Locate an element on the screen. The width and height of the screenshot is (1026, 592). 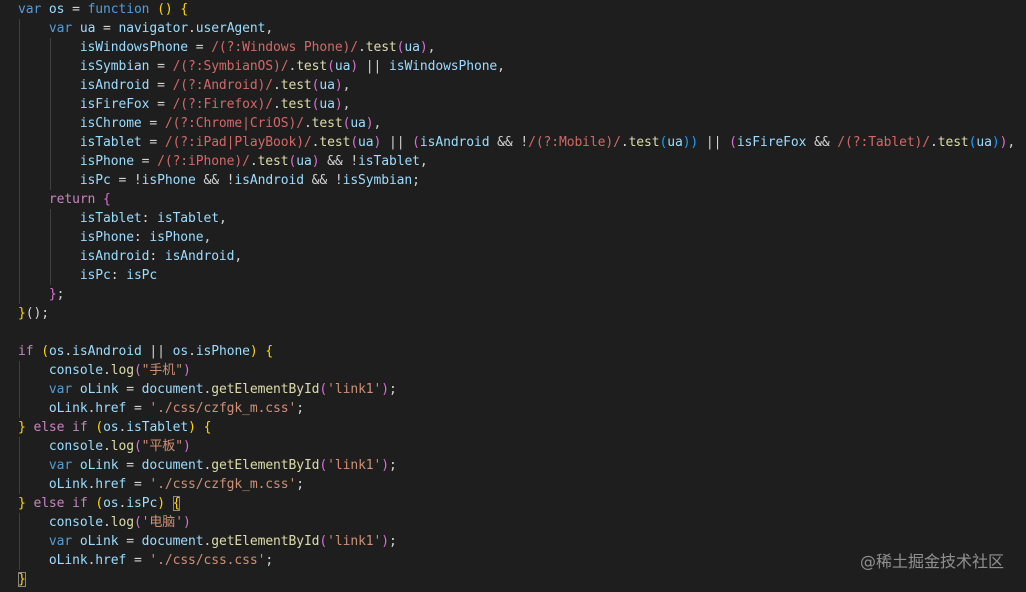
code-token: isPc is located at coordinates (95, 275).